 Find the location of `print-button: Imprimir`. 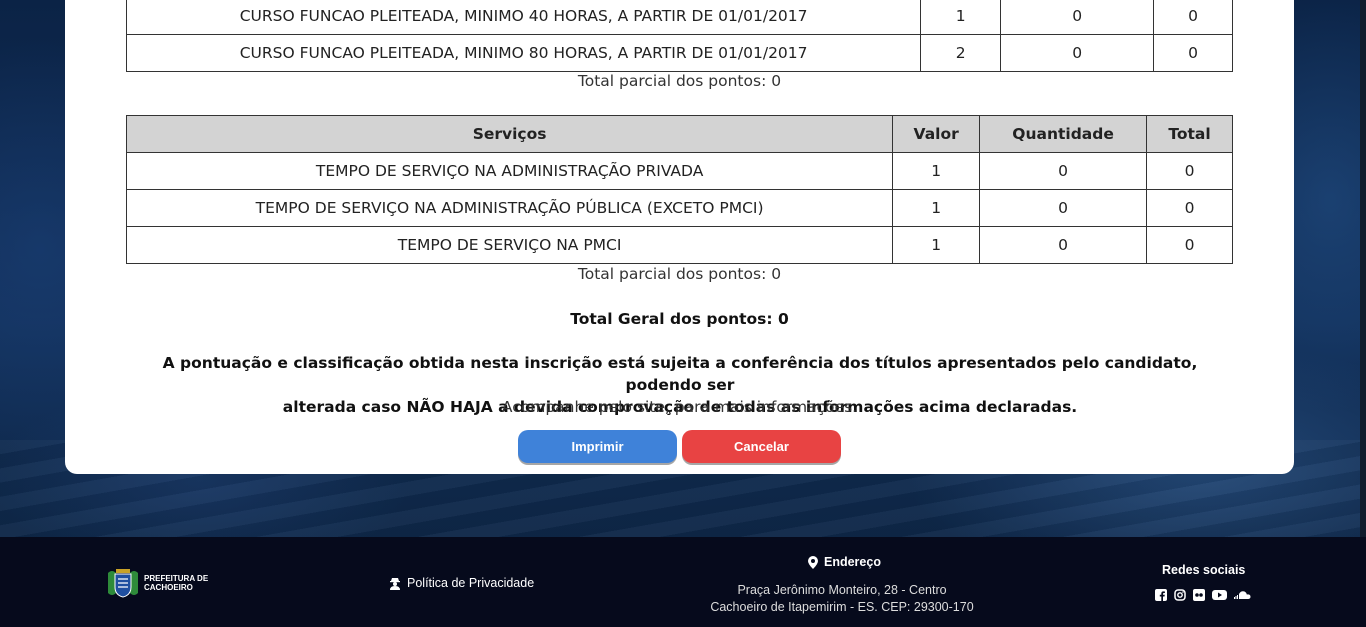

print-button: Imprimir is located at coordinates (597, 446).